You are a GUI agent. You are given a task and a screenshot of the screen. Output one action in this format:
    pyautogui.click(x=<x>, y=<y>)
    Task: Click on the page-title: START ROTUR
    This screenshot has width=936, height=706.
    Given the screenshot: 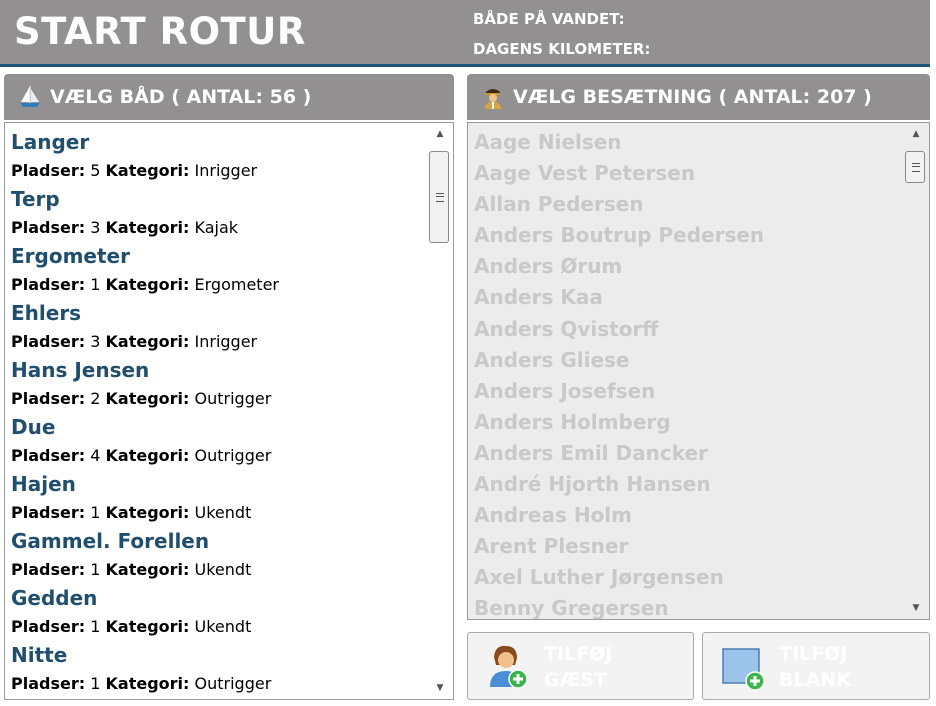 What is the action you would take?
    pyautogui.click(x=160, y=31)
    